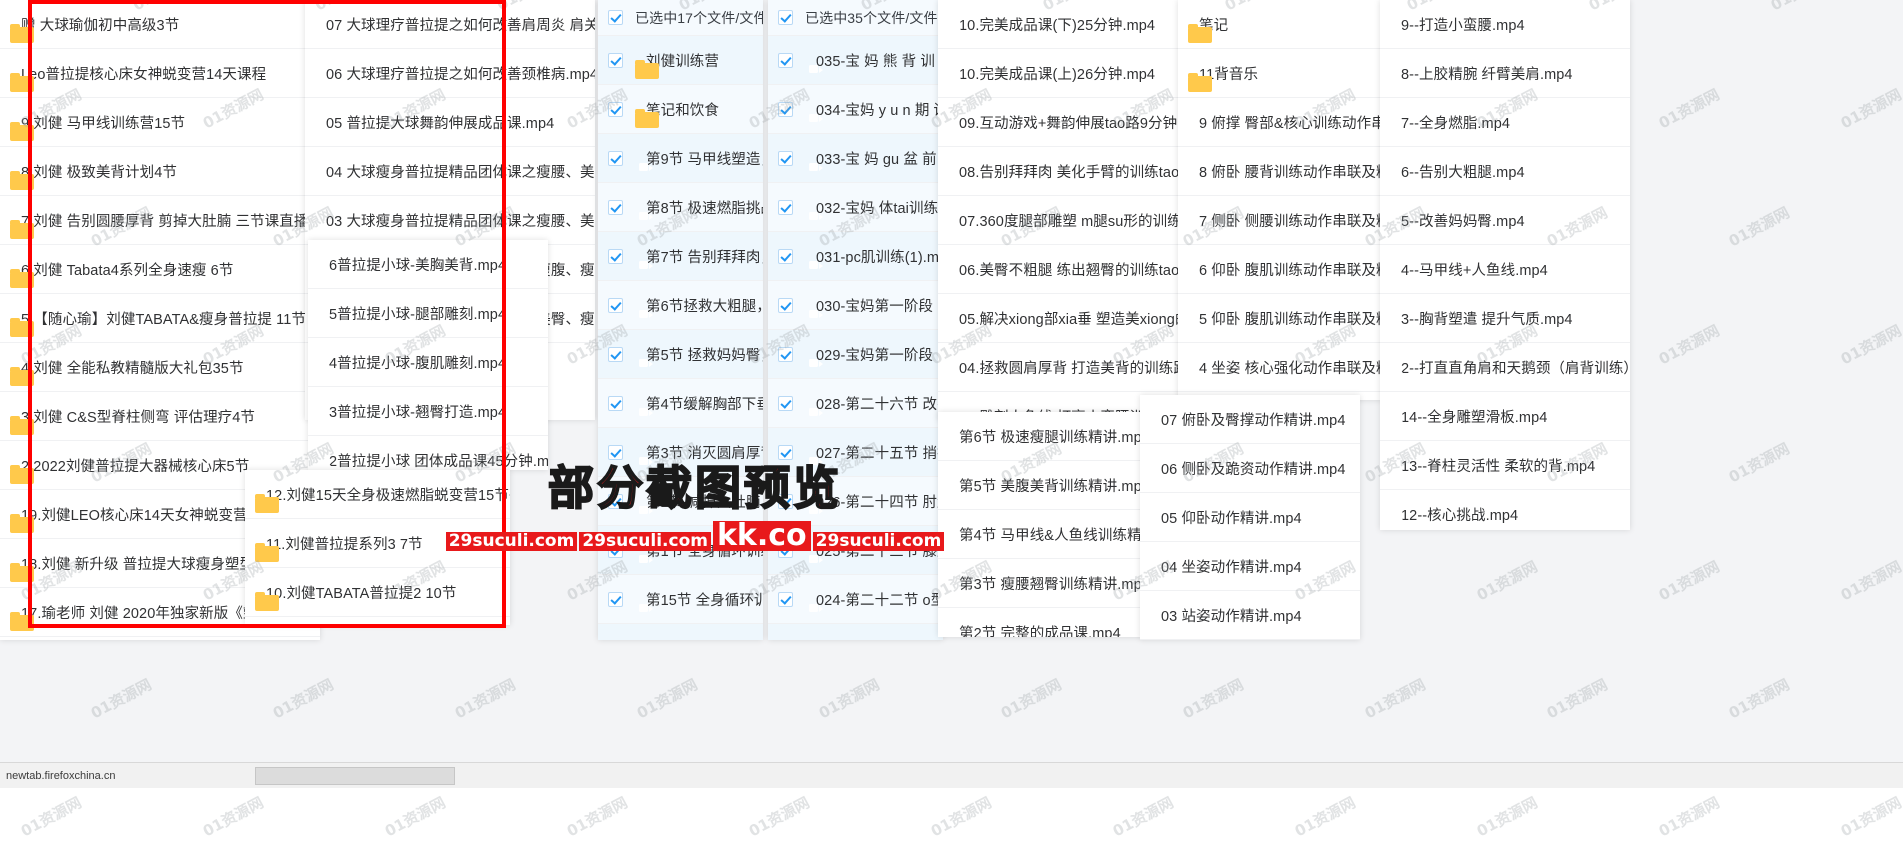 Image resolution: width=1903 pixels, height=841 pixels. I want to click on list-item: 024-第二十二节 o型腿, so click(855, 599).